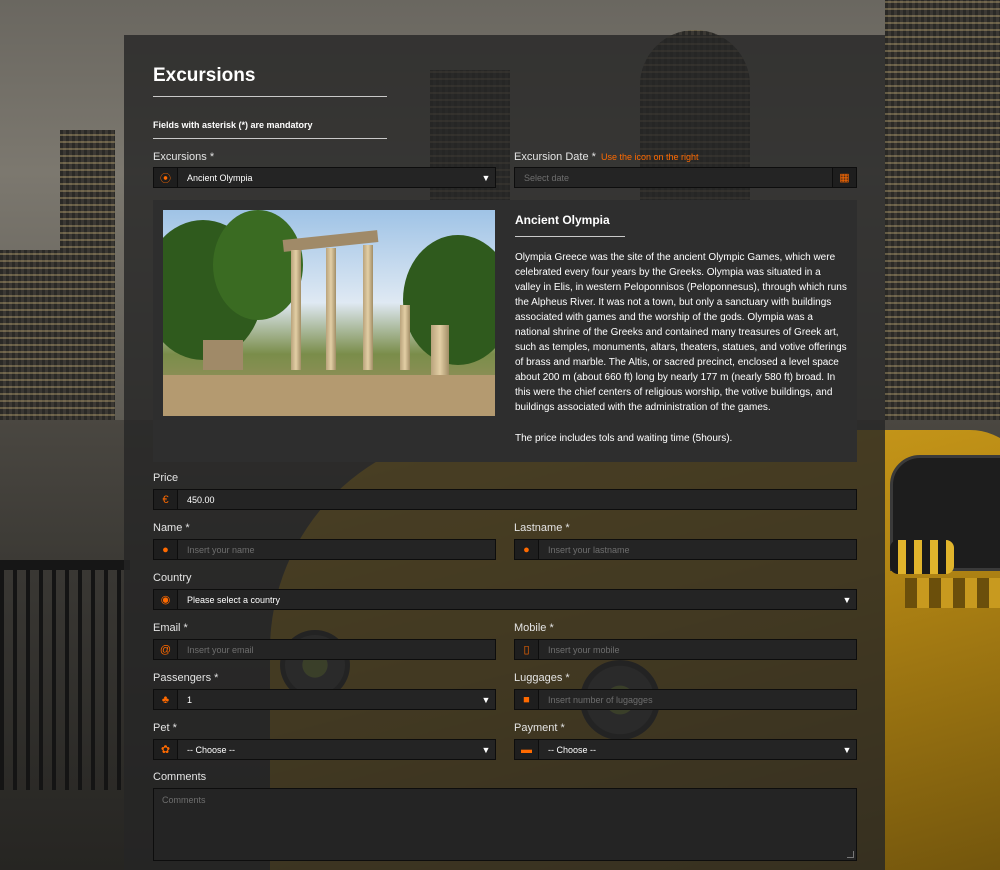 The width and height of the screenshot is (1000, 870). What do you see at coordinates (584, 649) in the screenshot?
I see `mobile-placeholder: Insert your mobile` at bounding box center [584, 649].